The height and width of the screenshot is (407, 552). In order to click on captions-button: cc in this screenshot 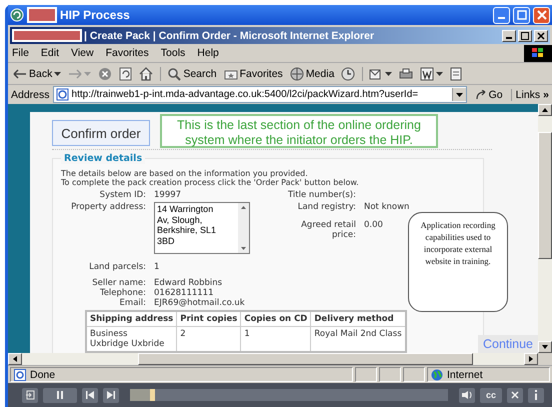, I will do `click(491, 395)`.